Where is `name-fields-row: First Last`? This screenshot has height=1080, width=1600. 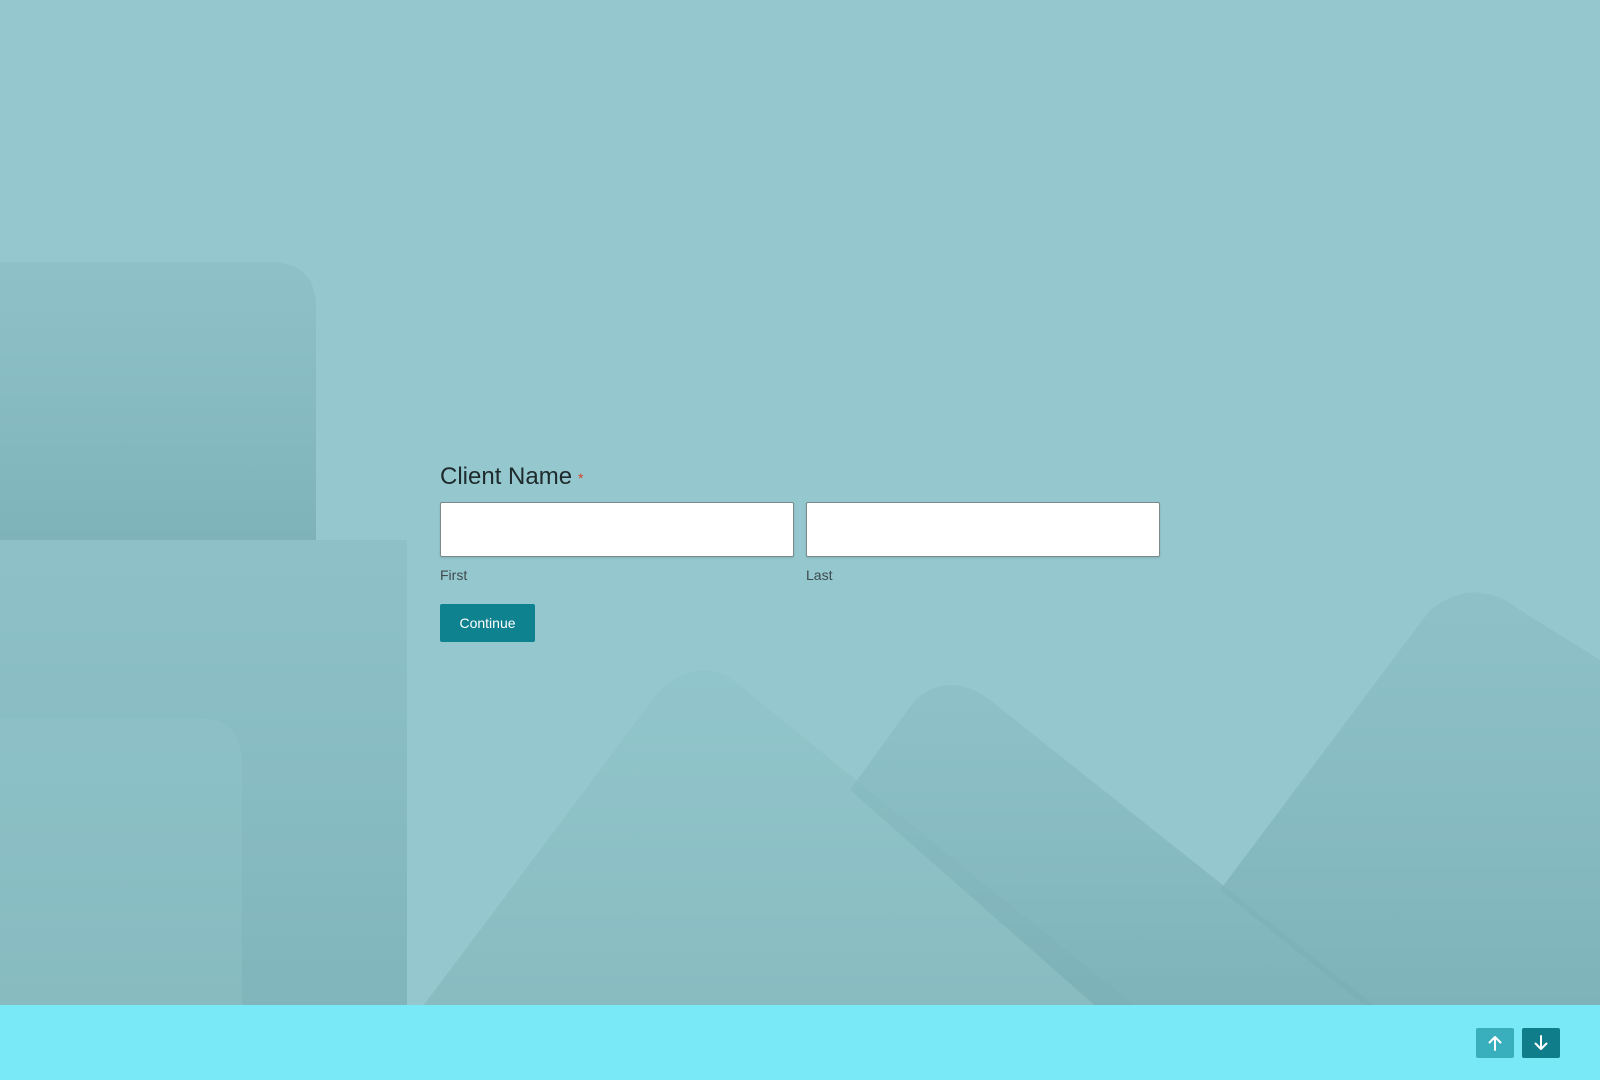
name-fields-row: First Last is located at coordinates (800, 543).